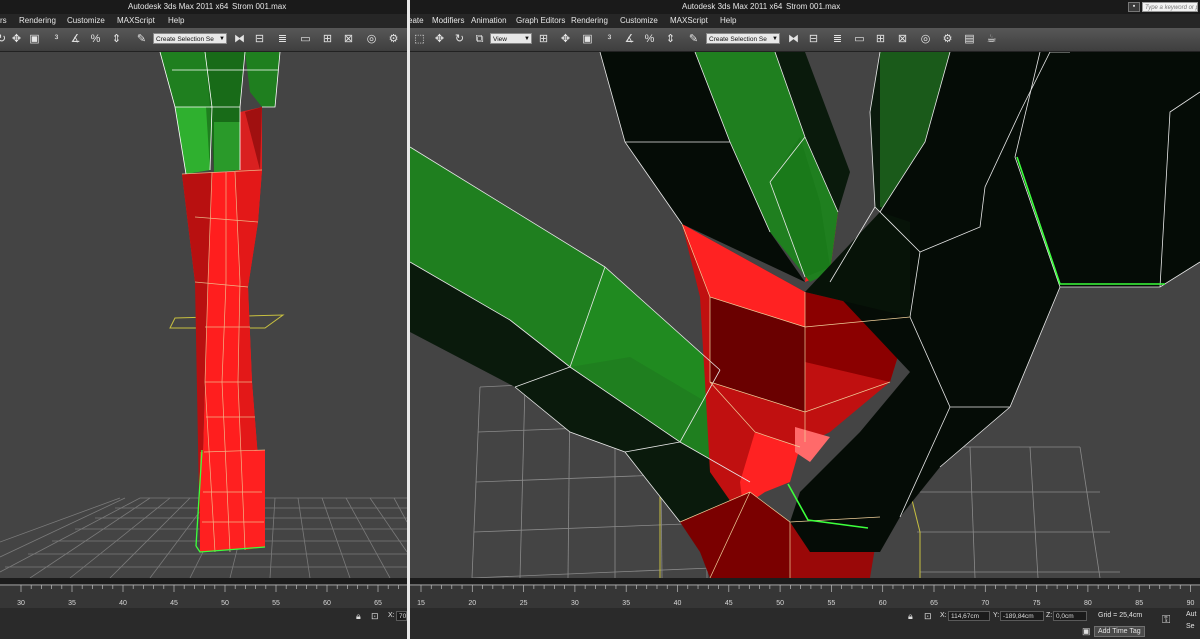 This screenshot has width=1200, height=639. I want to click on key-icon: ⚿, so click(1166, 620).